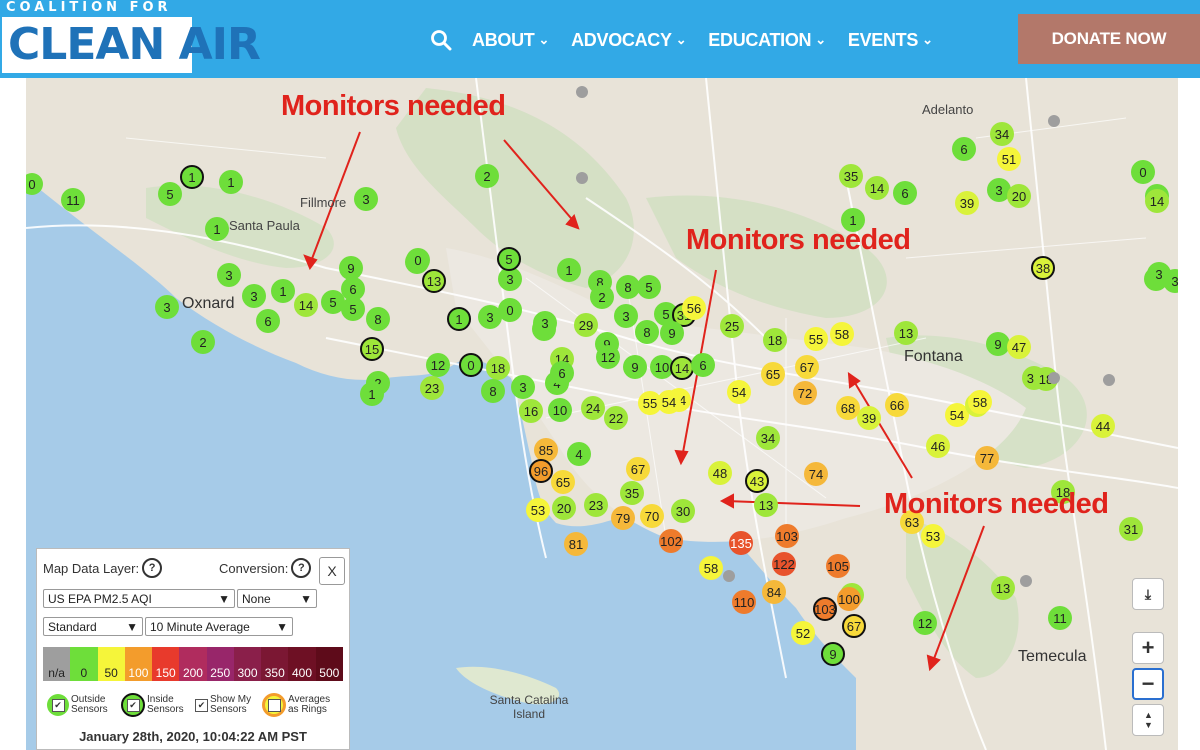 The height and width of the screenshot is (750, 1200). Describe the element at coordinates (1131, 529) in the screenshot. I see `sensor-marker: 31` at that location.